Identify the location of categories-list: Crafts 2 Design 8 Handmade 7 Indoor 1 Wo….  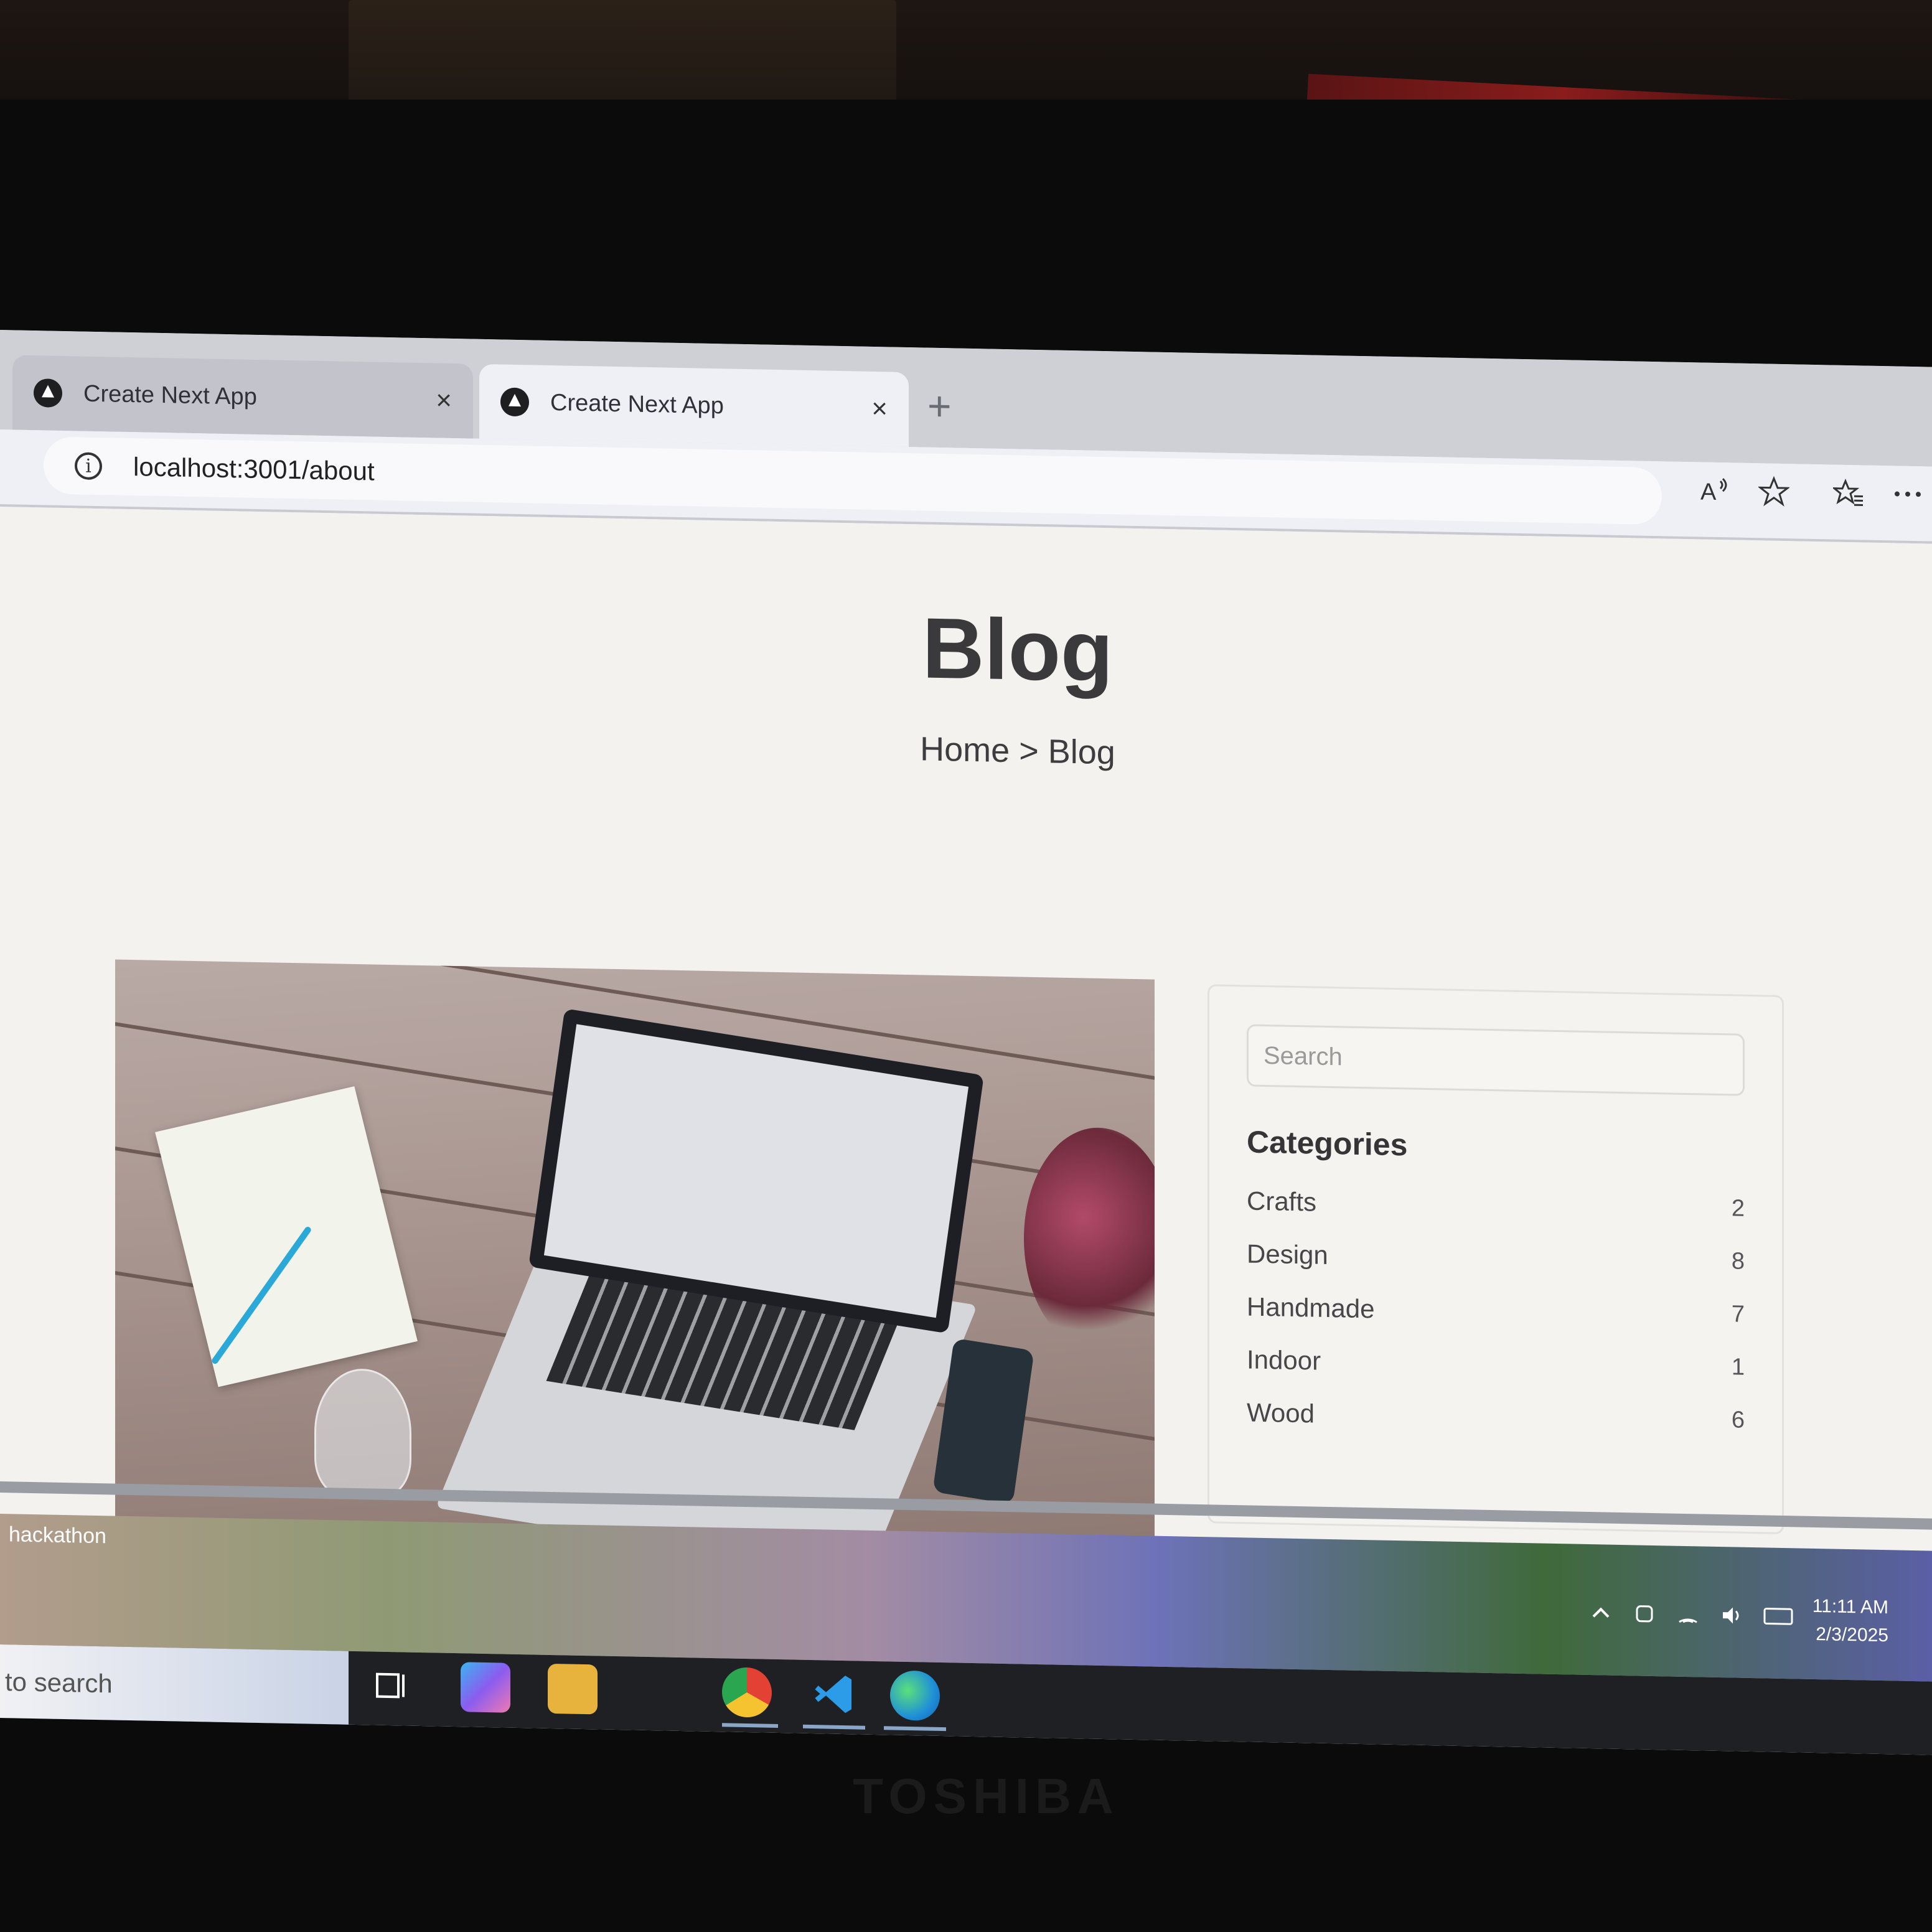
(1496, 1323).